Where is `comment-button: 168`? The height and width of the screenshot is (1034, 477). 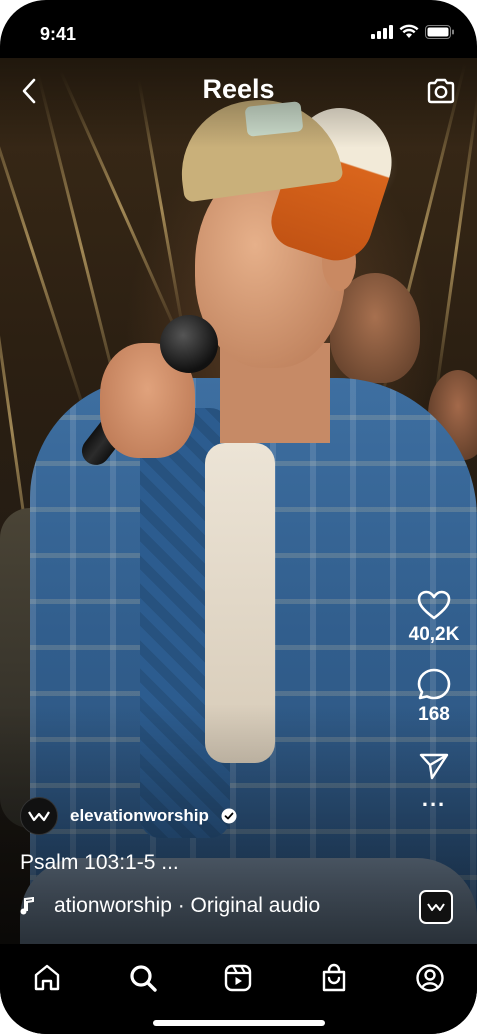
comment-button: 168 is located at coordinates (434, 697).